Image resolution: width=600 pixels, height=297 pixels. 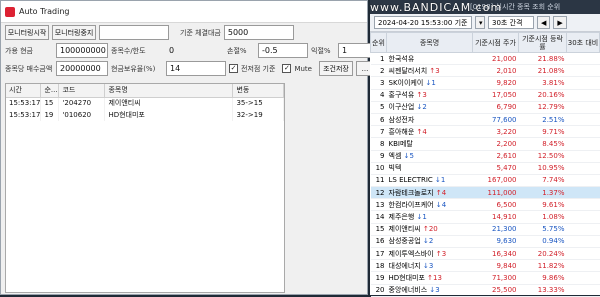 What do you see at coordinates (485, 290) in the screenshot?
I see `table-row: 20 중앙에너비스 ↓3 25,500 13.33%` at bounding box center [485, 290].